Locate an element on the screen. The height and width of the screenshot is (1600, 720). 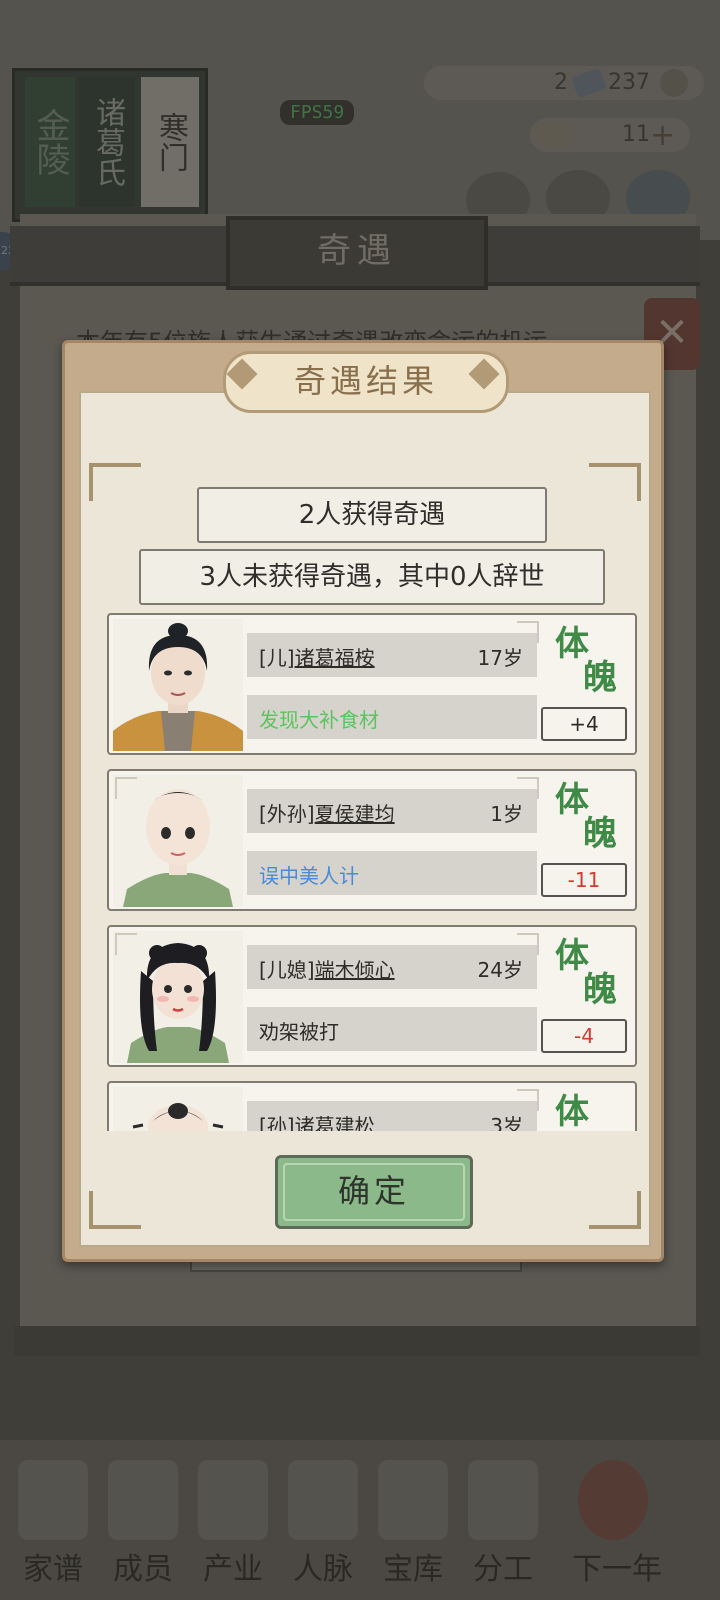
connections-icon is located at coordinates (323, 1500).